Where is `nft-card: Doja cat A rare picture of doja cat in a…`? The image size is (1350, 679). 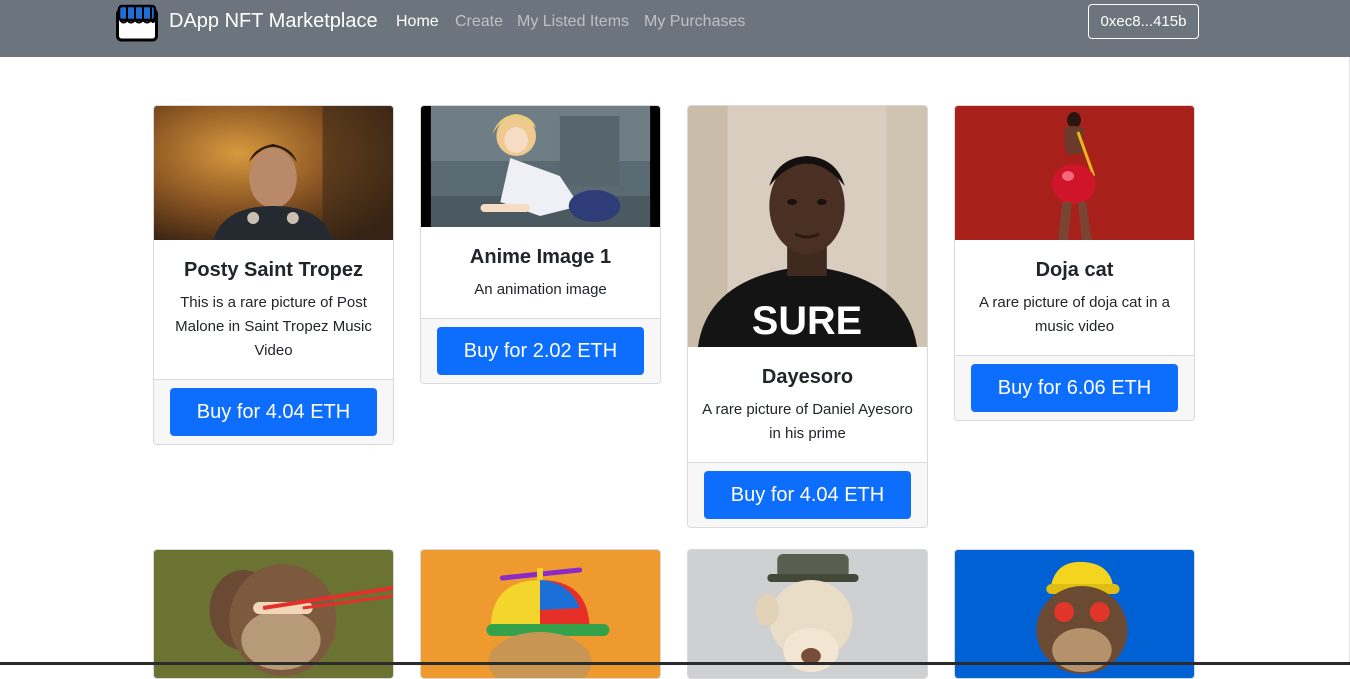 nft-card: Doja cat A rare picture of doja cat in a… is located at coordinates (1074, 263).